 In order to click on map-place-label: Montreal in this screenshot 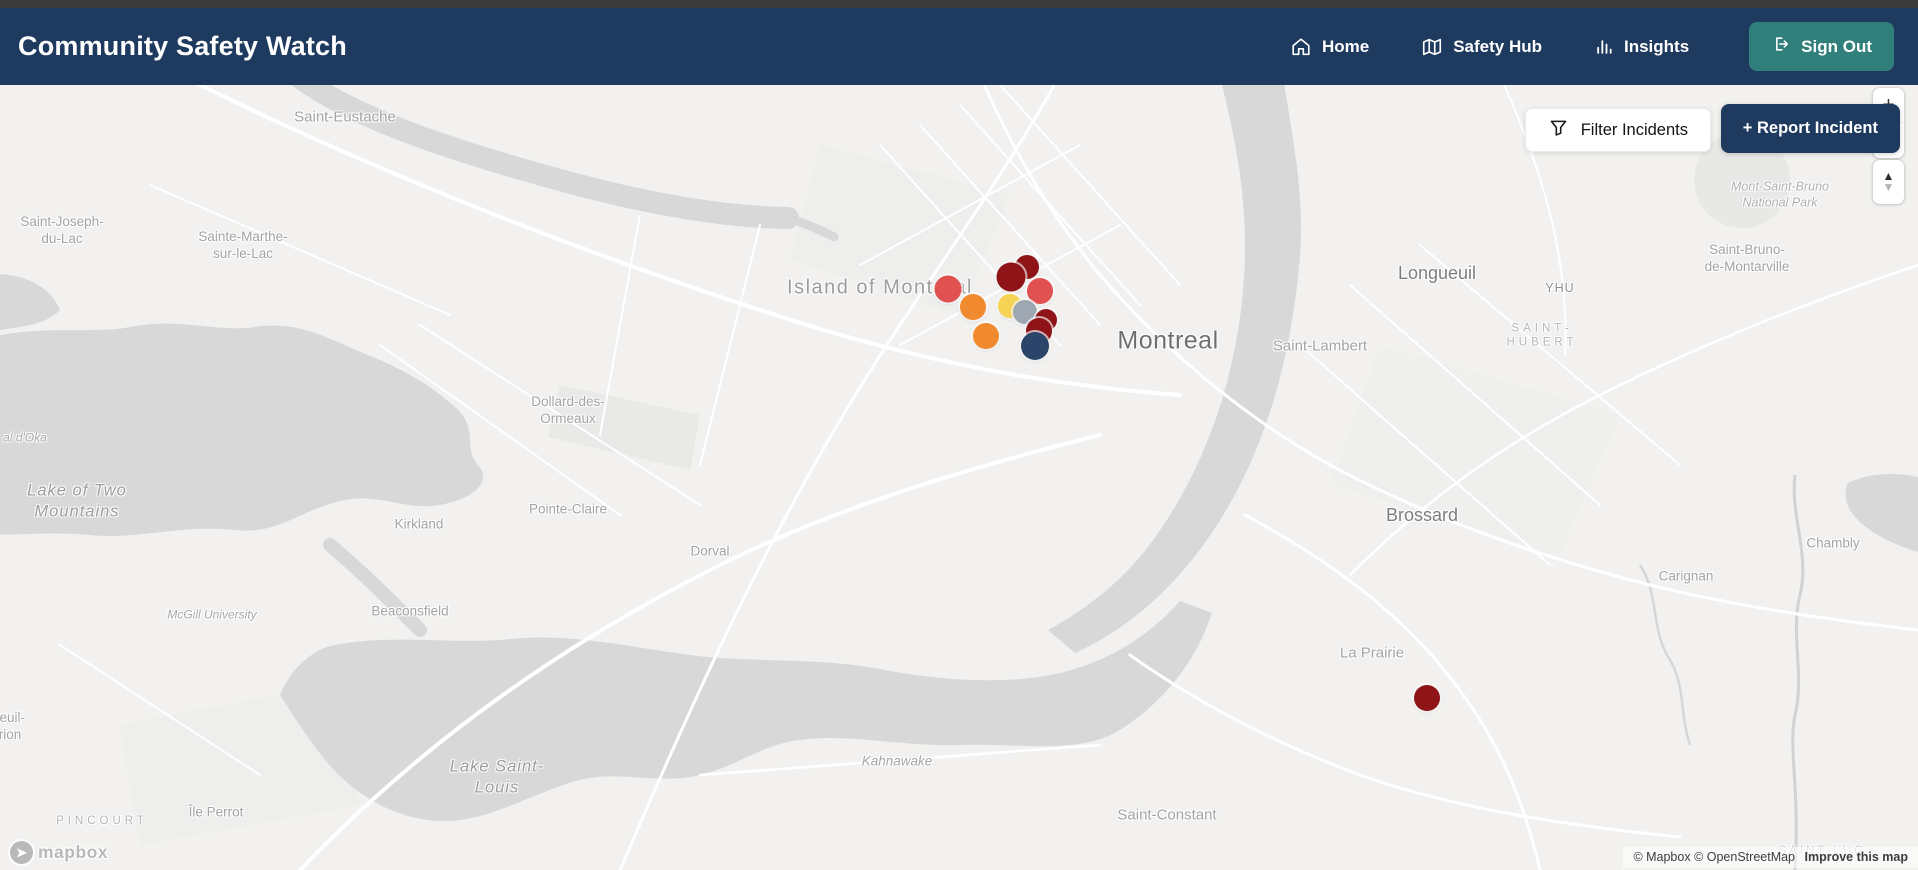, I will do `click(1168, 340)`.